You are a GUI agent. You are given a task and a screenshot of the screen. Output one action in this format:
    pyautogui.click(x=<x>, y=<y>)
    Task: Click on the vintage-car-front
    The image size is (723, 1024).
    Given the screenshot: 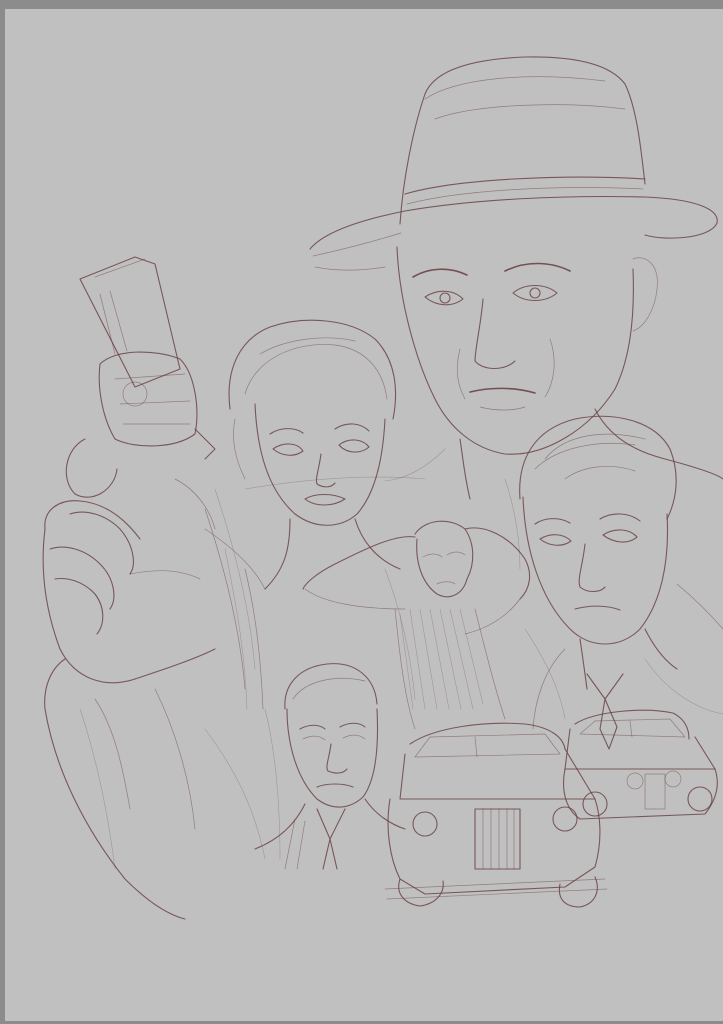 What is the action you would take?
    pyautogui.click(x=496, y=815)
    